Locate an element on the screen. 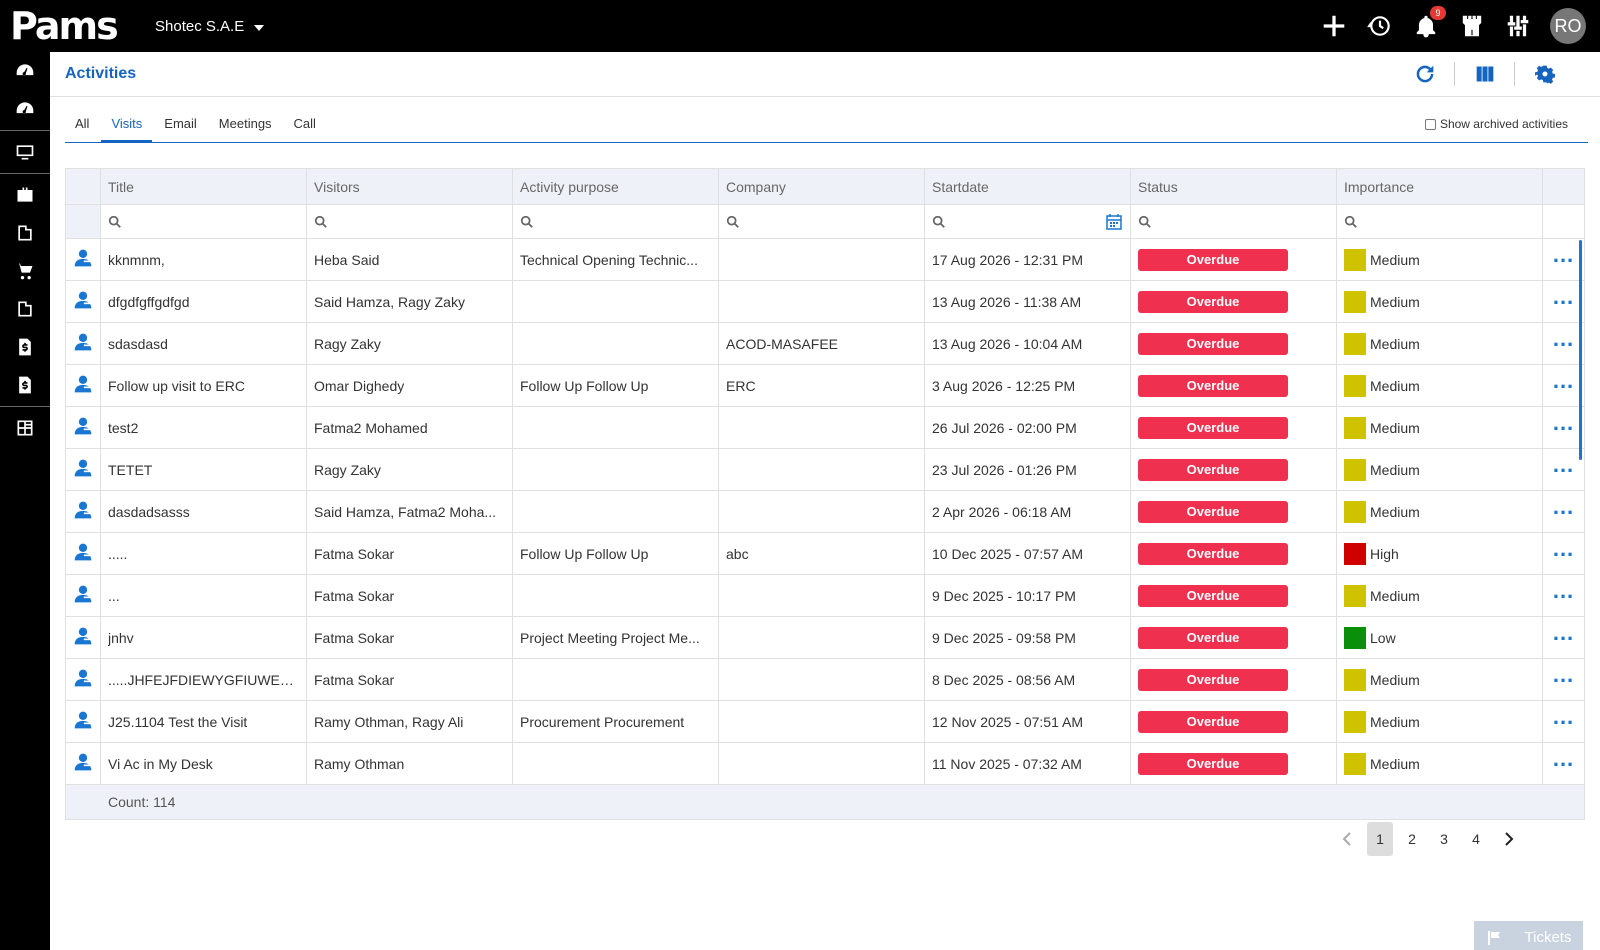 Image resolution: width=1600 pixels, height=950 pixels. app-logo: Pams is located at coordinates (70, 26).